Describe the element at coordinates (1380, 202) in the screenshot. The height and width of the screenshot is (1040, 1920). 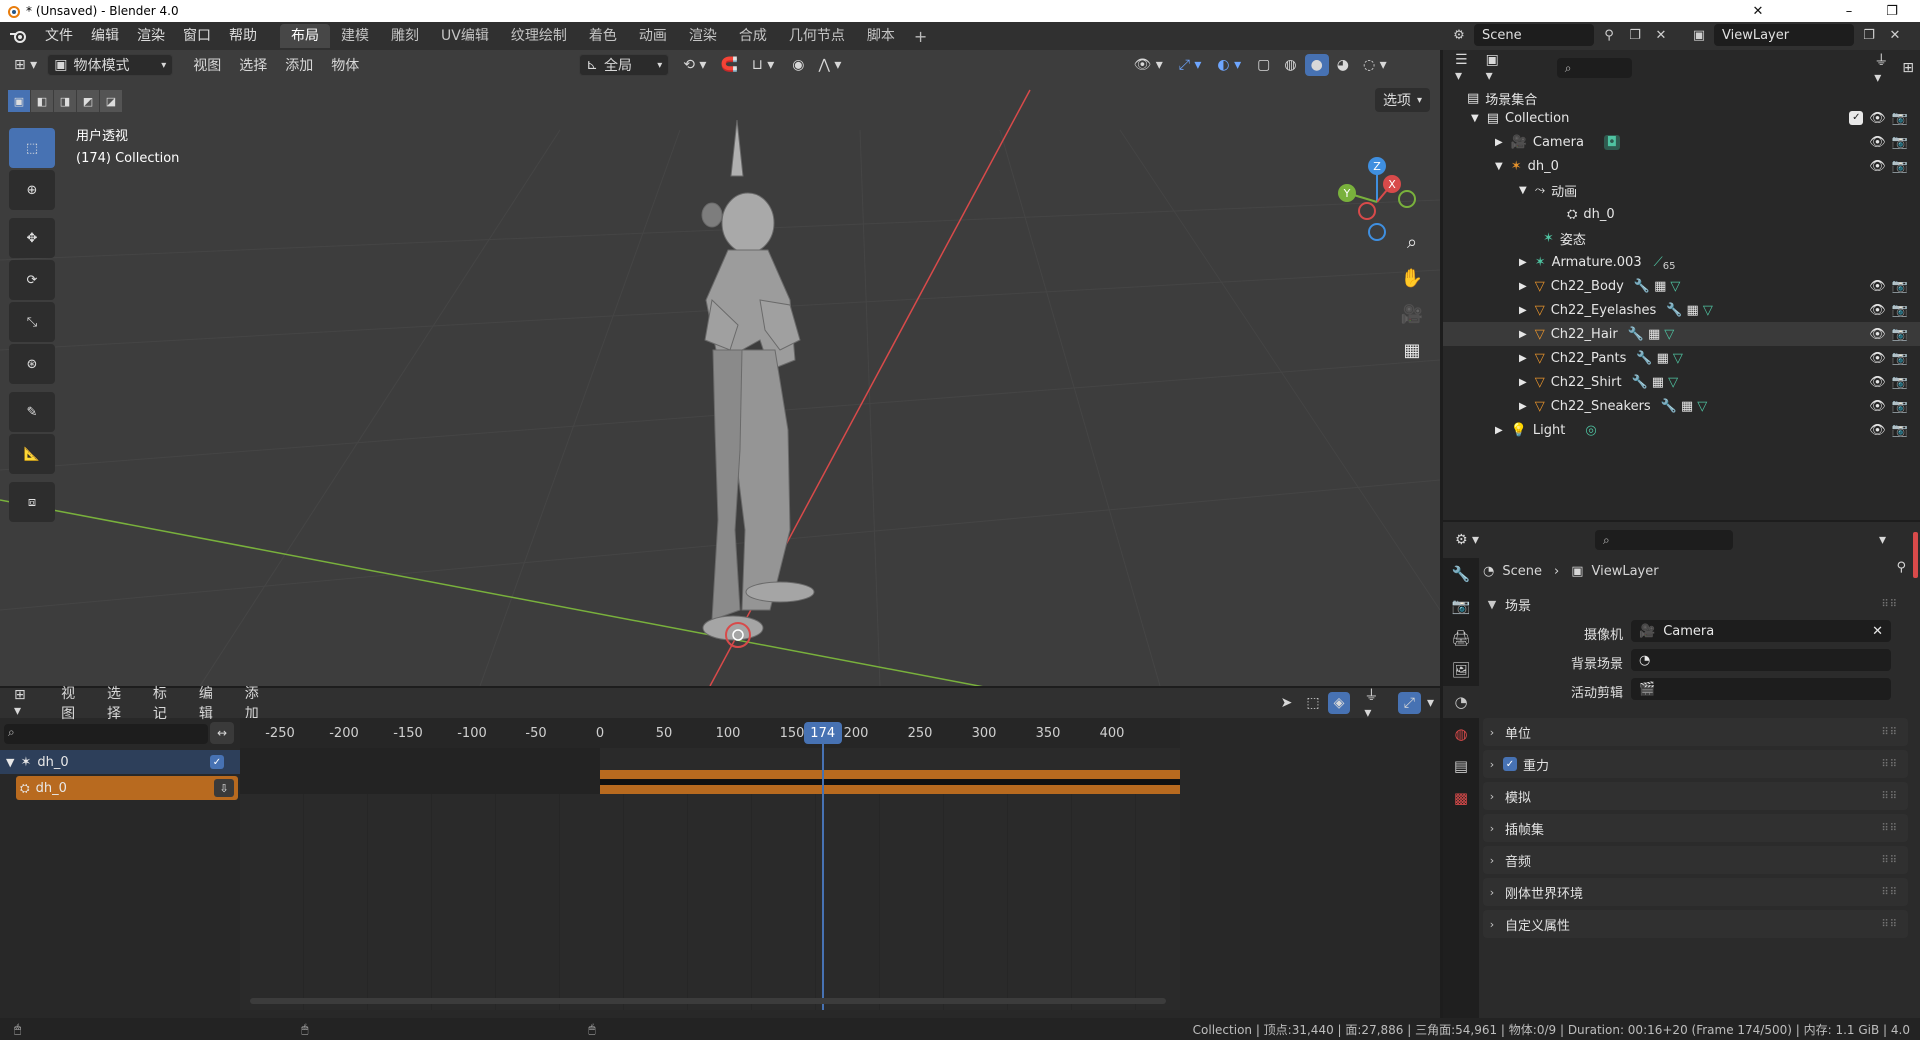
I see `navigation-gizmo: Z X Y` at that location.